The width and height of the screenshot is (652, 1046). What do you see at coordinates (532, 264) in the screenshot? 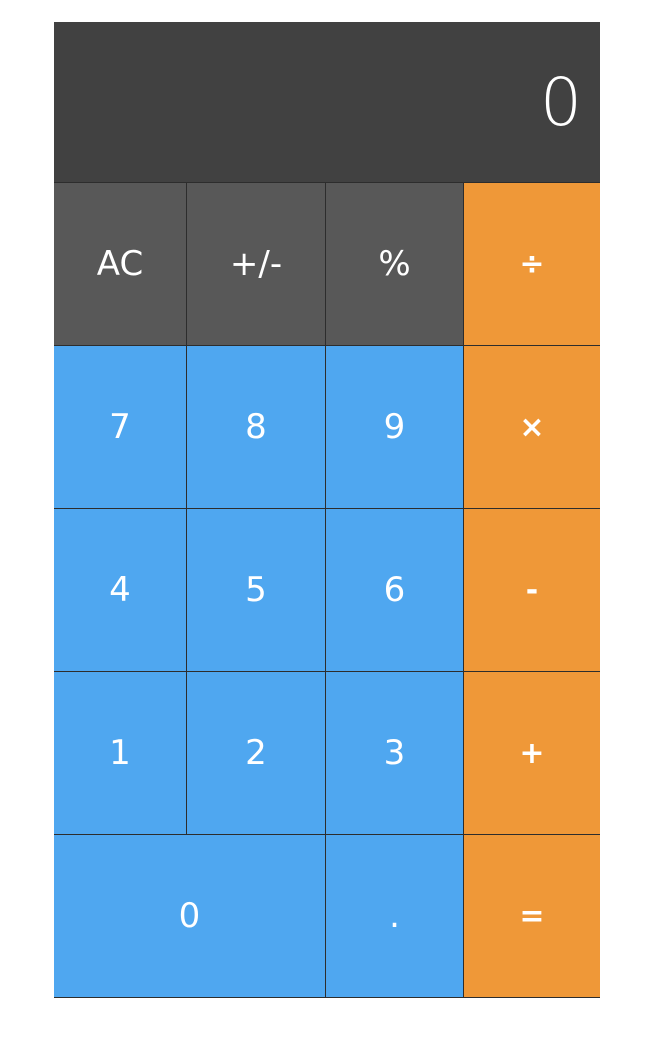
I see `divide-button: ÷` at bounding box center [532, 264].